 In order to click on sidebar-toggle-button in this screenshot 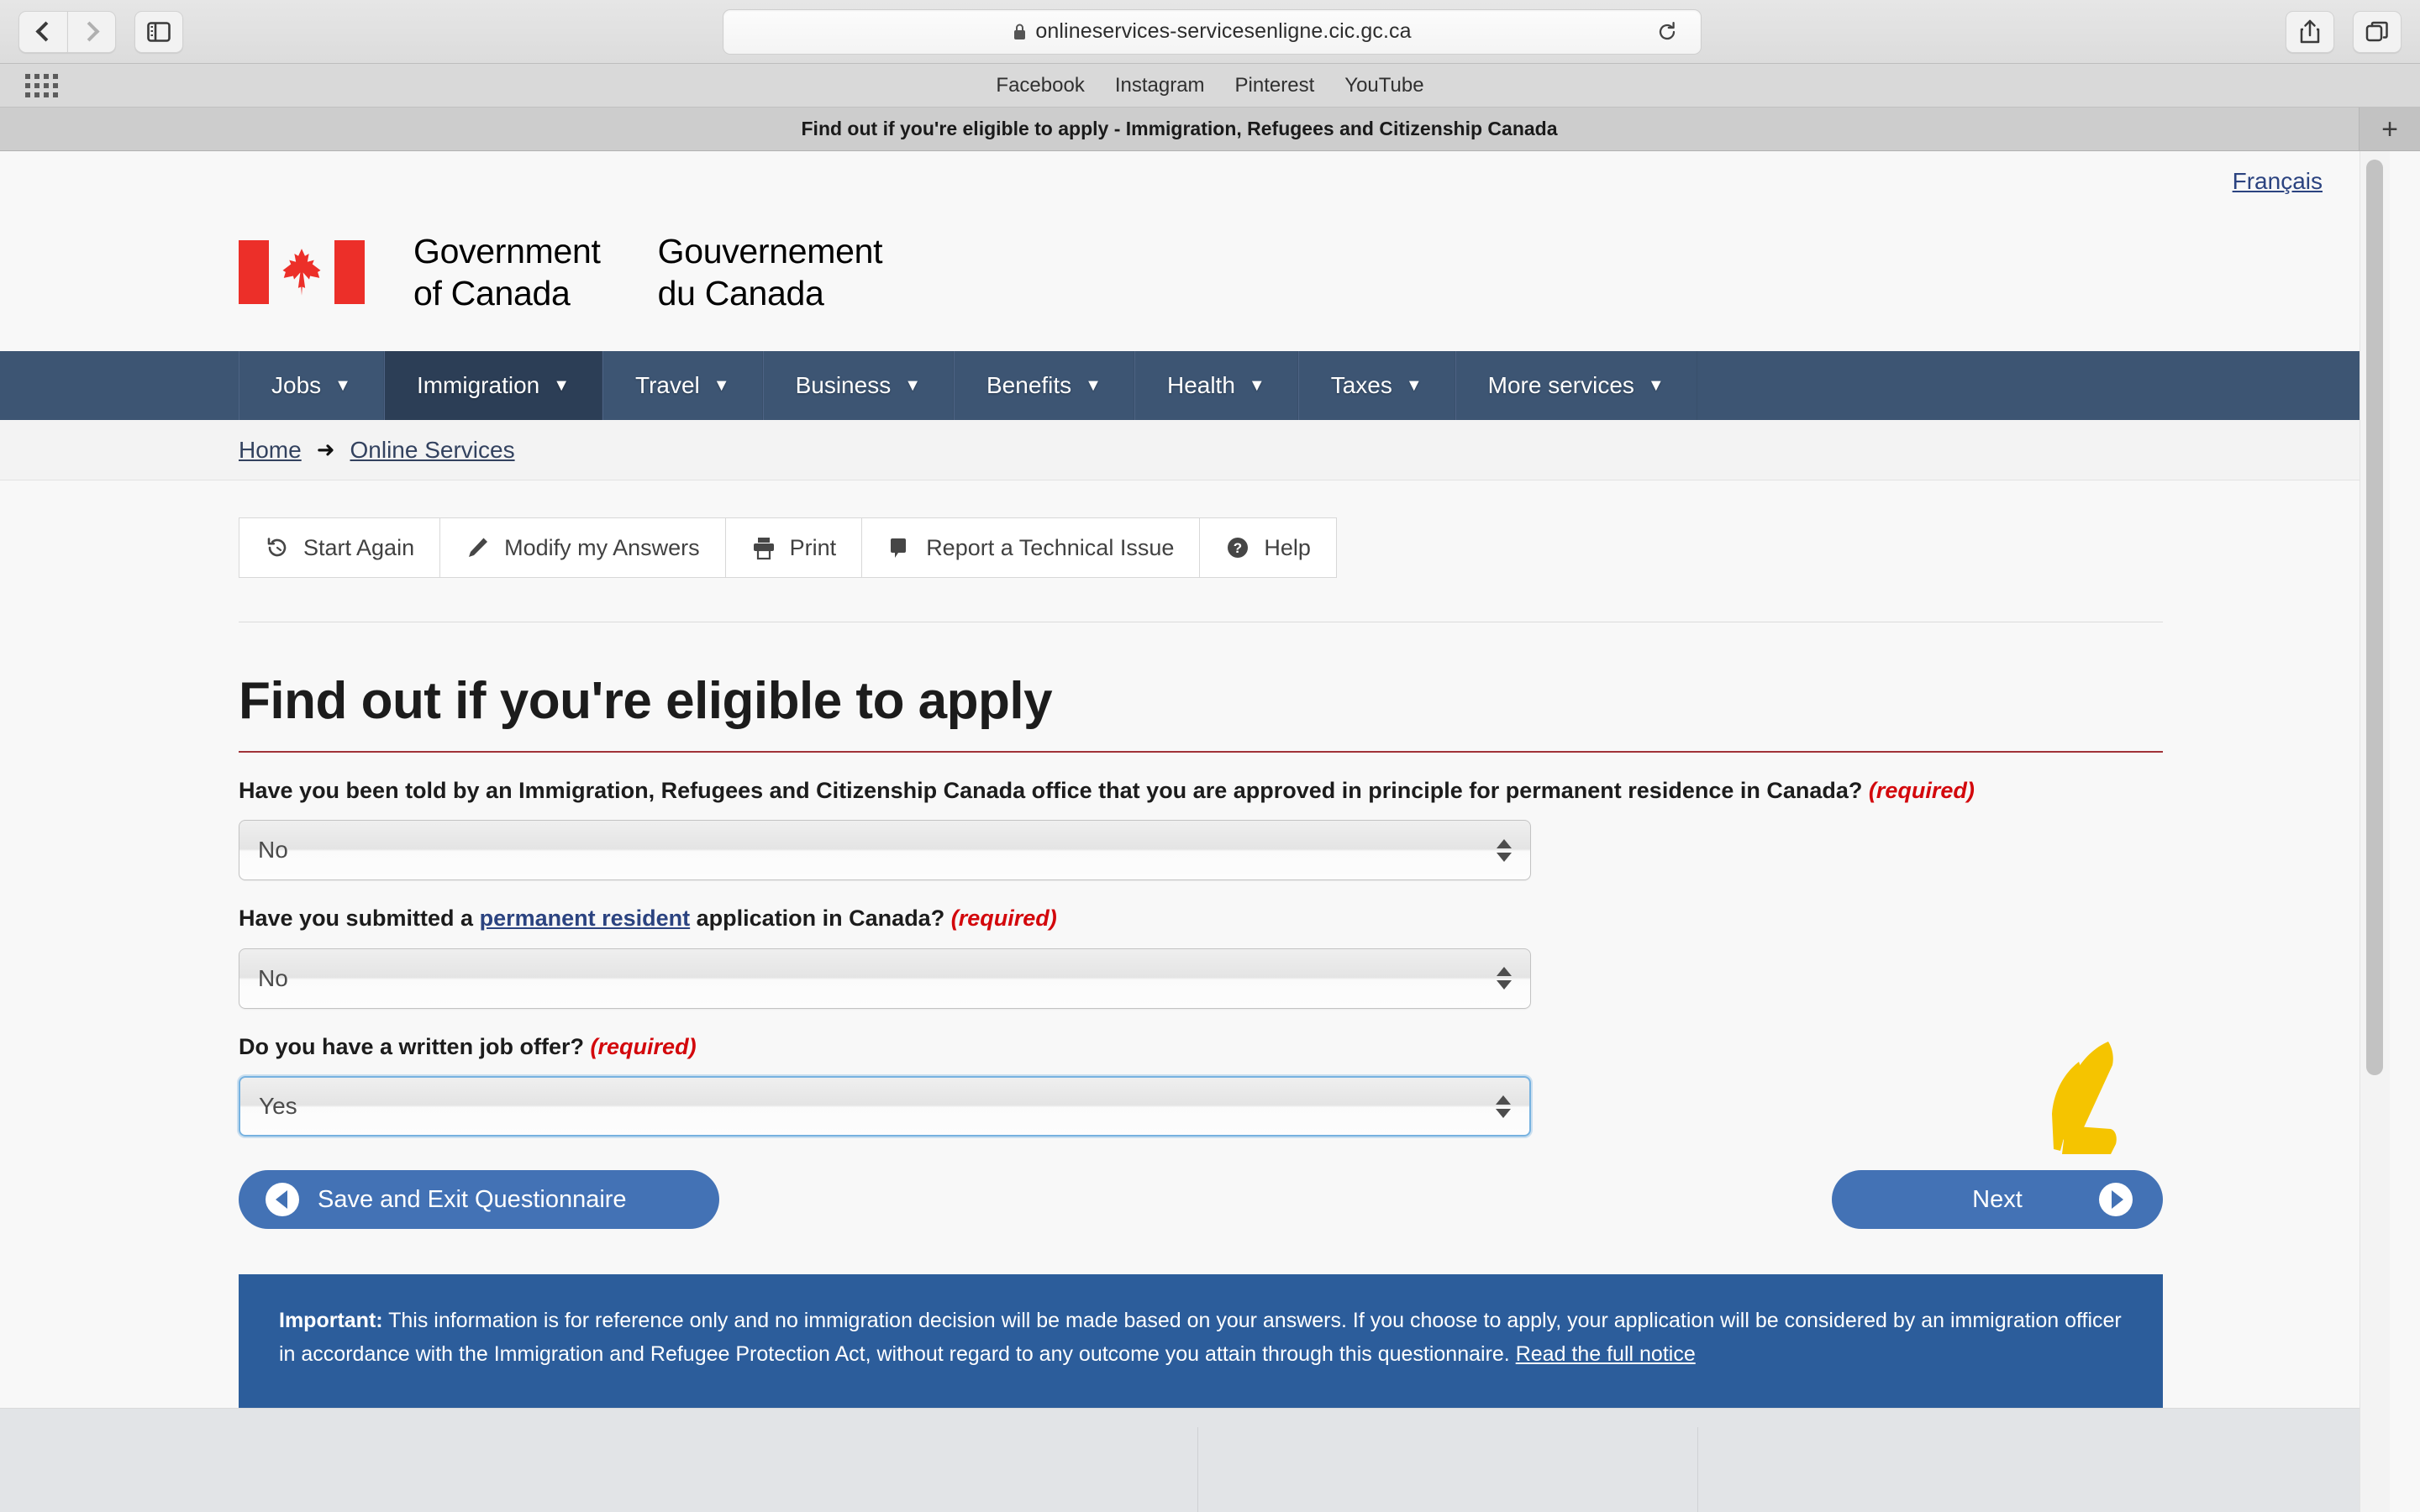, I will do `click(158, 31)`.